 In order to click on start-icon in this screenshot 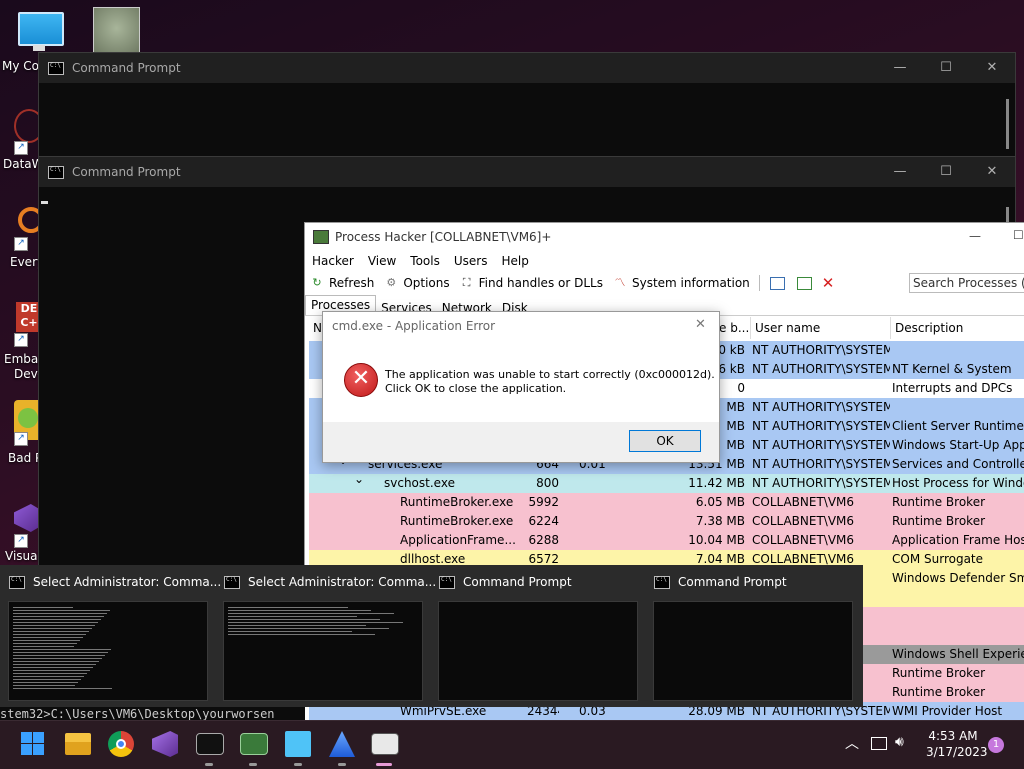, I will do `click(33, 744)`.